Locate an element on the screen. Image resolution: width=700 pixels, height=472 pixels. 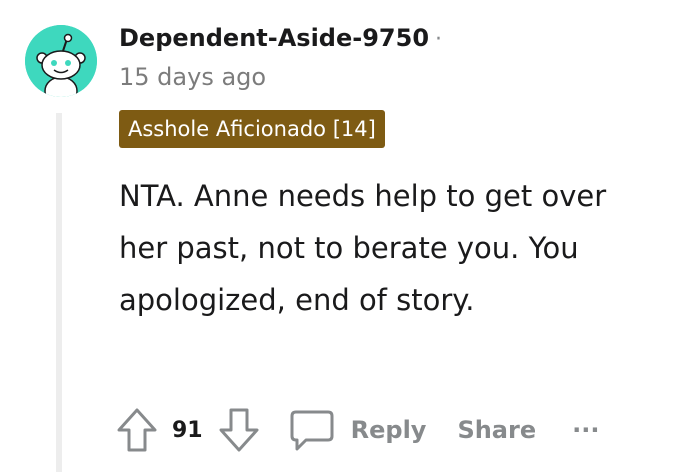
vote-score: 91 is located at coordinates (187, 430).